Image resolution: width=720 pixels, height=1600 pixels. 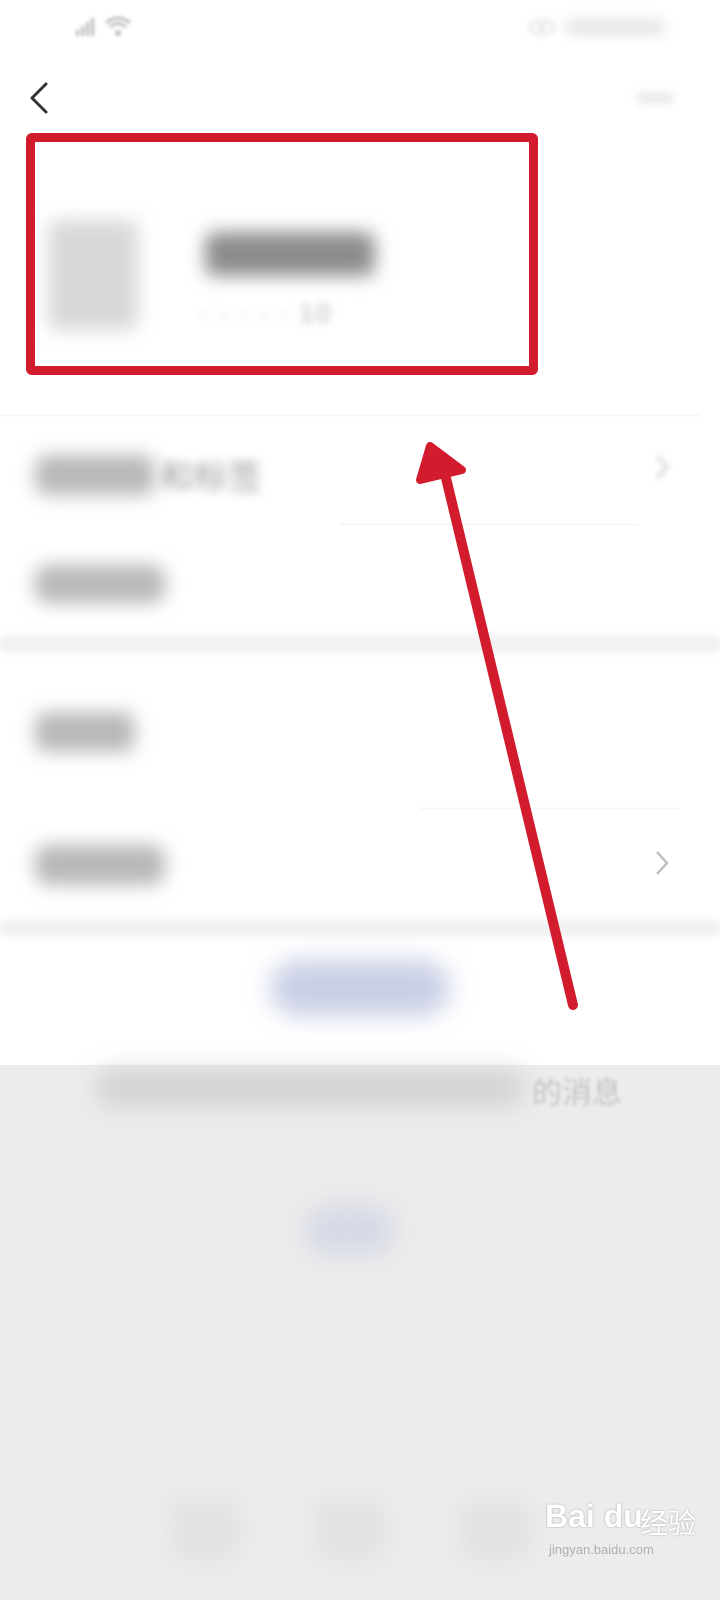 I want to click on watermark: Bai du 经验 jingyan.baidu.com, so click(x=630, y=1525).